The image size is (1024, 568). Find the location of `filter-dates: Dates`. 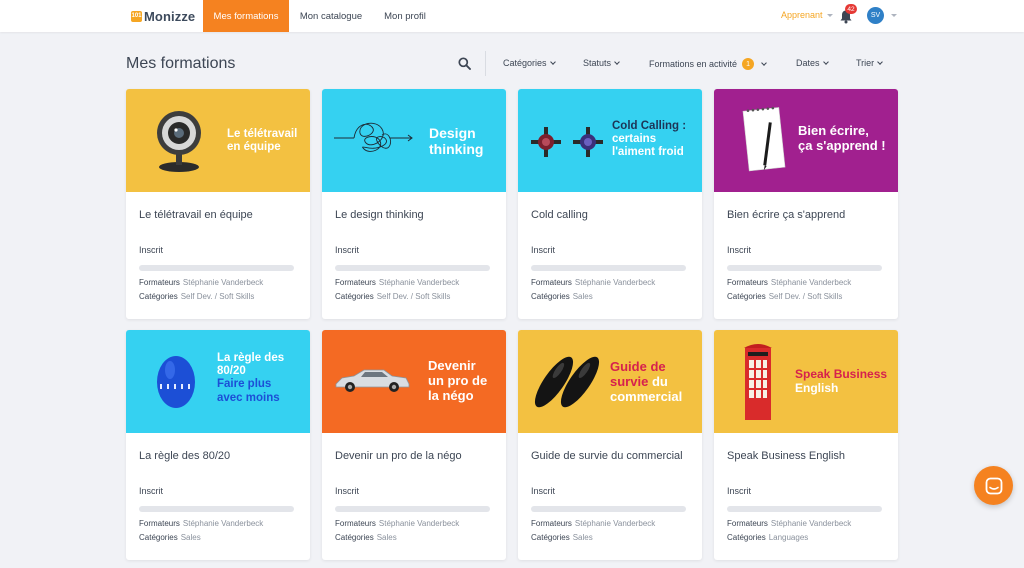

filter-dates: Dates is located at coordinates (812, 63).